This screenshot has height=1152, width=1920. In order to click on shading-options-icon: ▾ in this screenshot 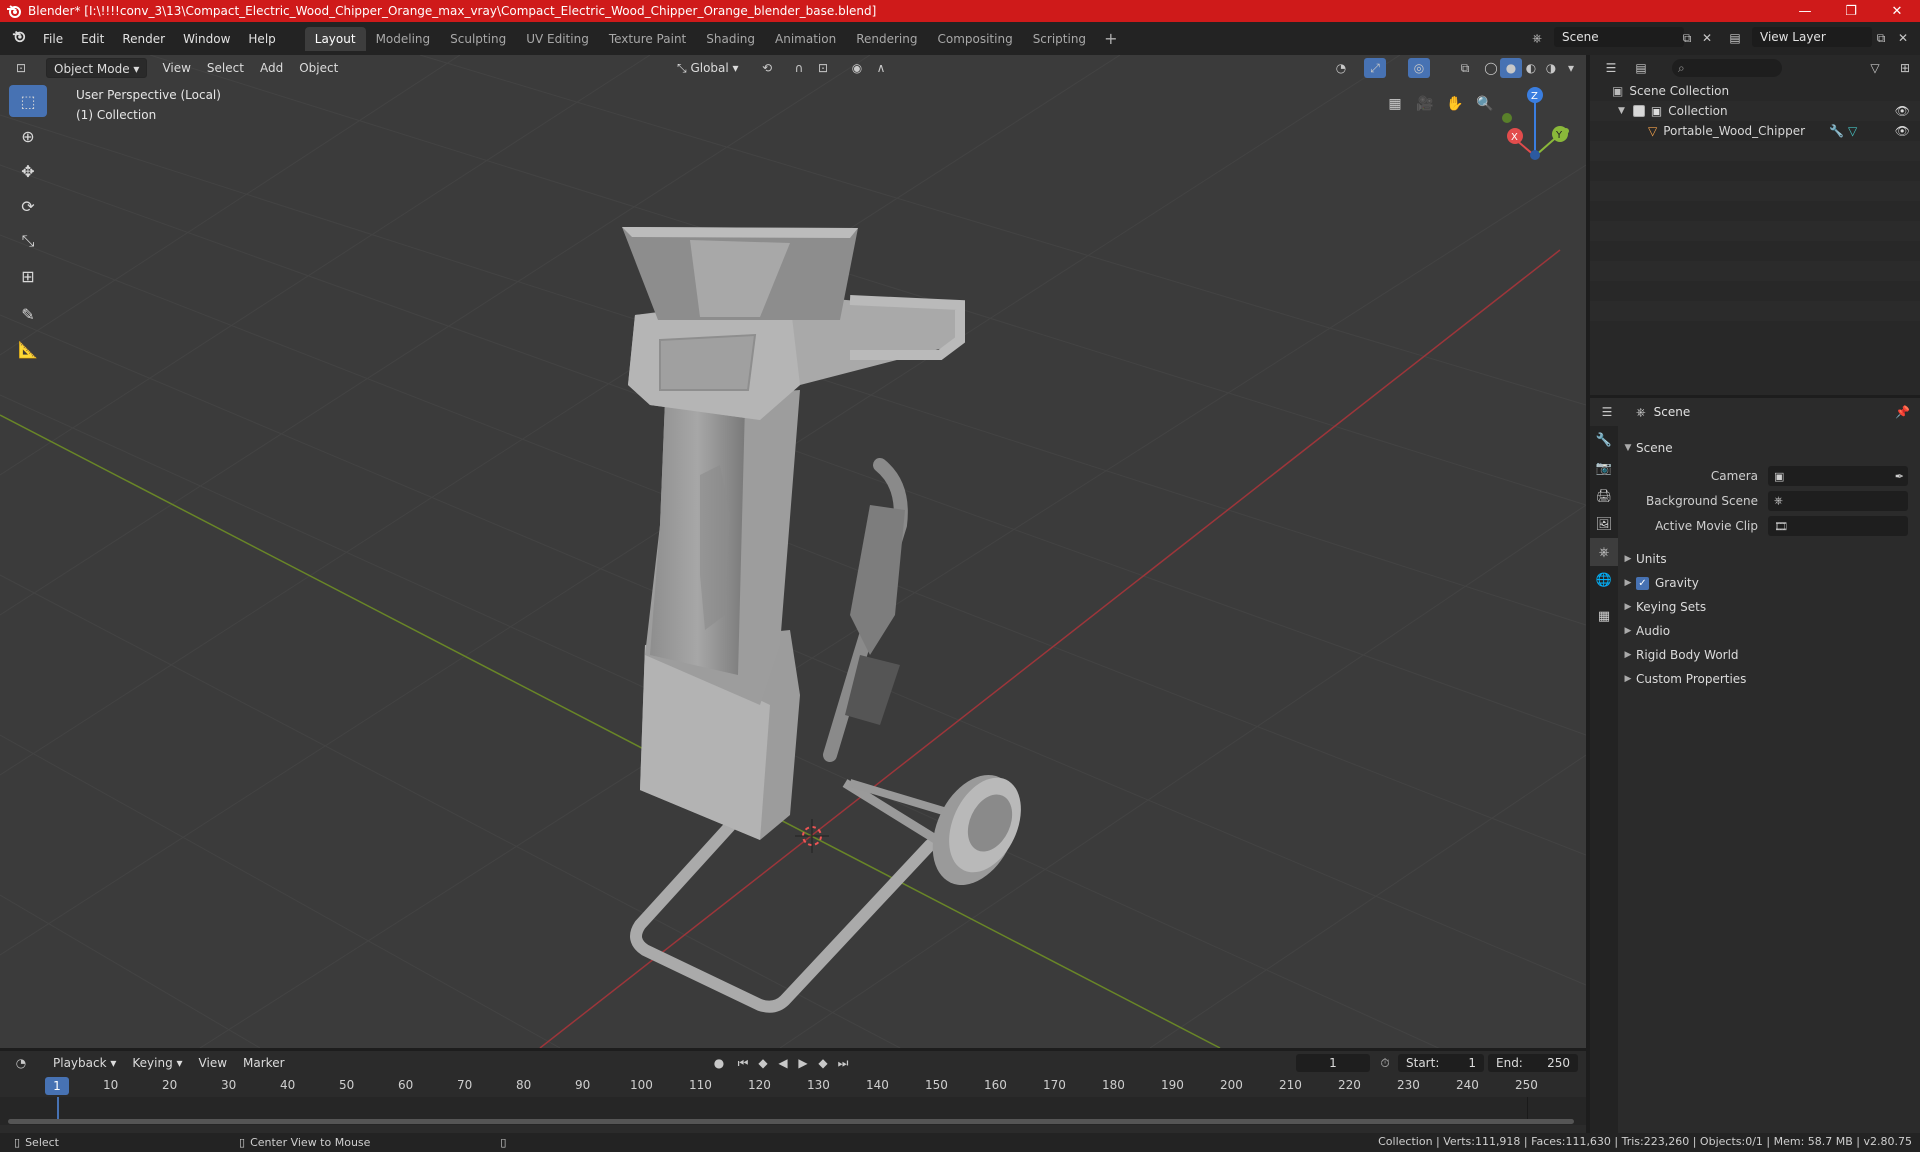, I will do `click(1571, 68)`.